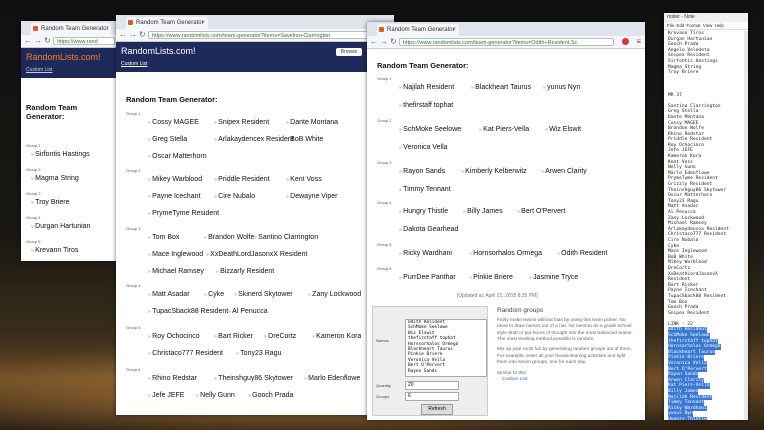 This screenshot has width=764, height=430. Describe the element at coordinates (170, 23) in the screenshot. I see `tab-title: Random Team Generator` at that location.